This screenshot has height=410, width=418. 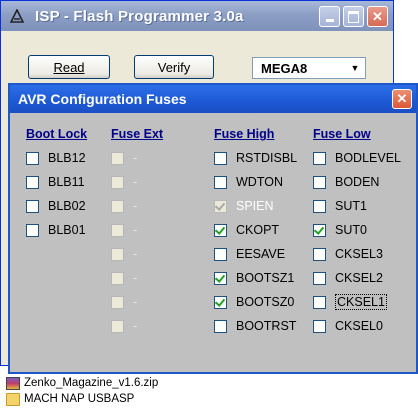 What do you see at coordinates (259, 182) in the screenshot?
I see `fuse-label: WDTON` at bounding box center [259, 182].